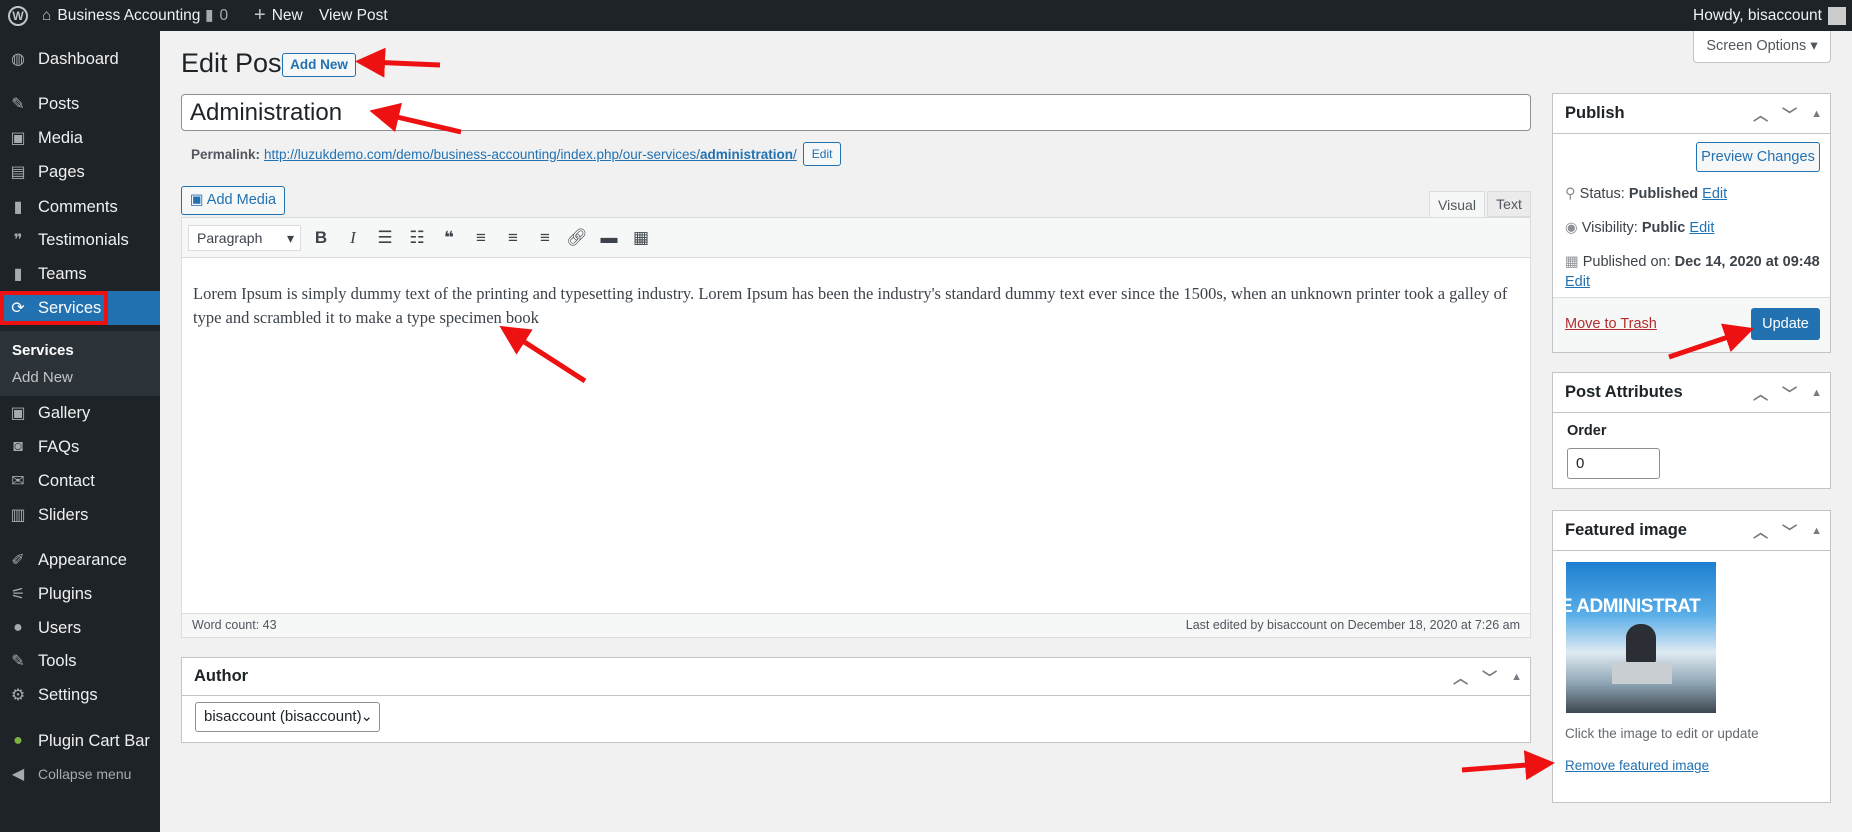  Describe the element at coordinates (80, 661) in the screenshot. I see `sidebar-item-tools: ✎ Tools` at that location.